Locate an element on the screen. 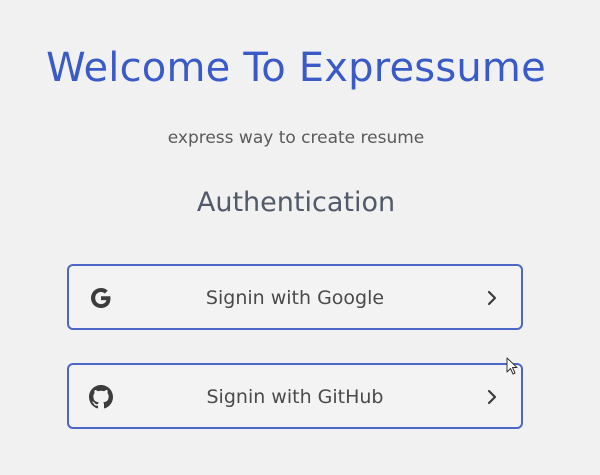 This screenshot has width=600, height=475. signin-google-label: Signin with Google is located at coordinates (295, 298).